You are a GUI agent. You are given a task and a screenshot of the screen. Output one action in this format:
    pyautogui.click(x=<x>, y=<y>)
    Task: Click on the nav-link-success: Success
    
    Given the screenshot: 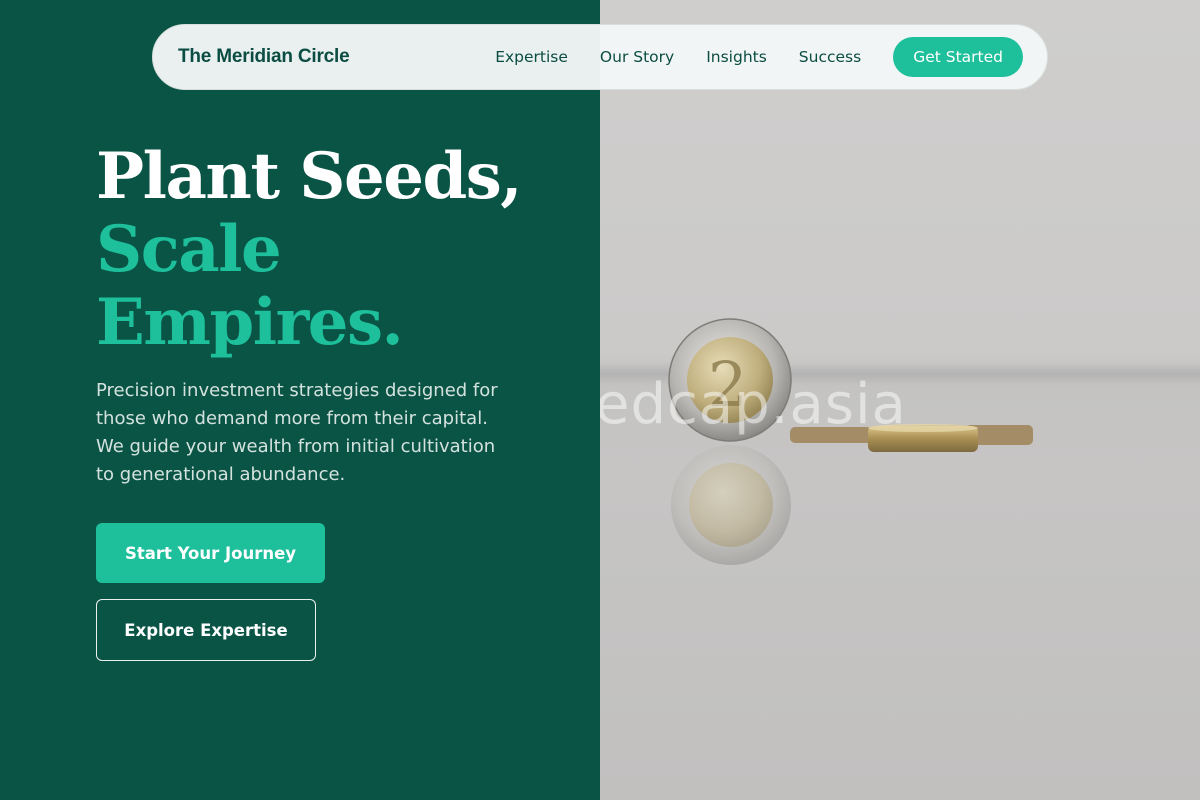 What is the action you would take?
    pyautogui.click(x=830, y=57)
    